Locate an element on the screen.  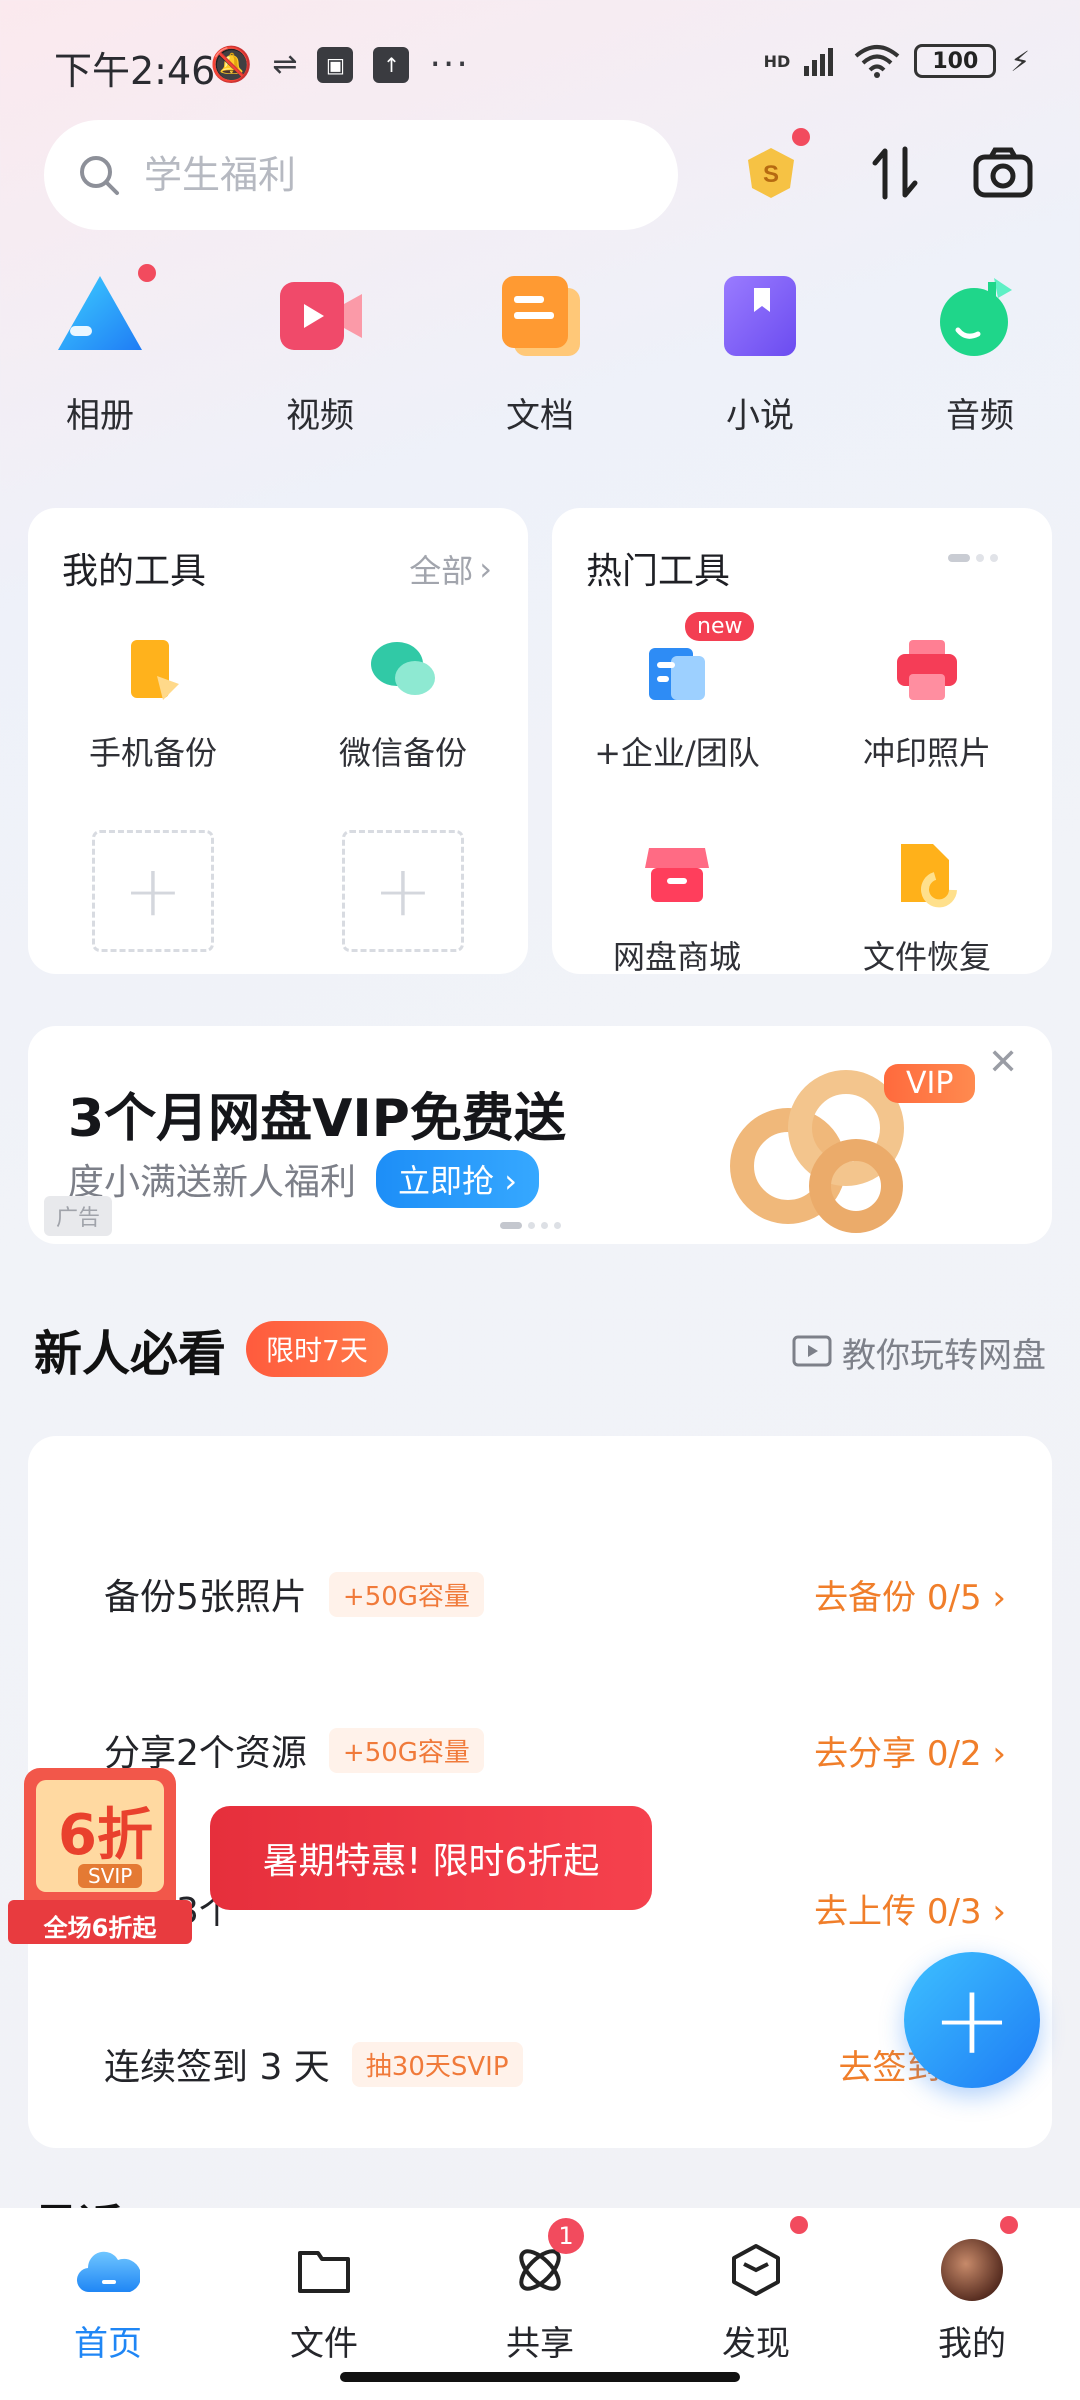
tool-enterprise-team: new +企业/团队 is located at coordinates (677, 693).